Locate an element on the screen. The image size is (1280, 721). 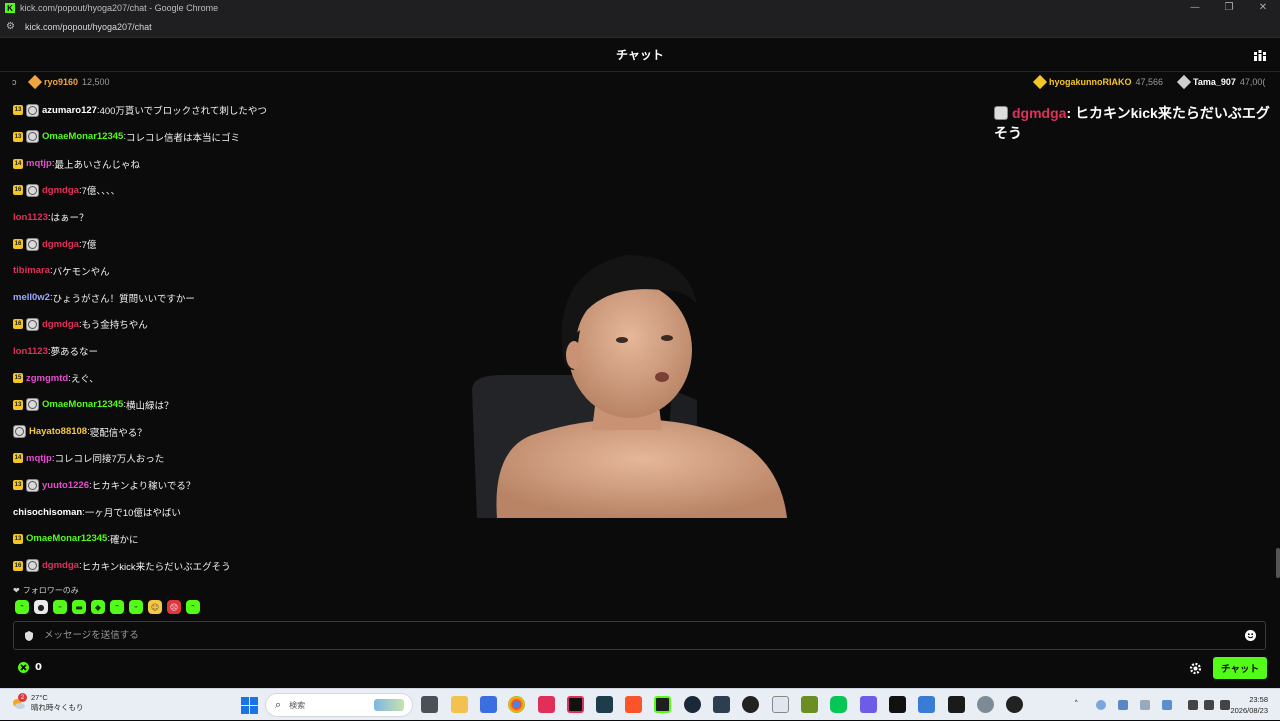
chat-settings-gear-icon is located at coordinates (1195, 668).